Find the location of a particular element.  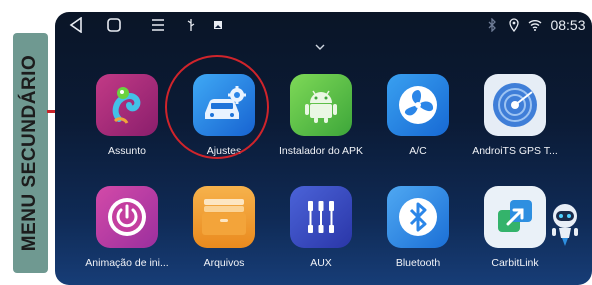

app-instalador-apk: Instalador do APK is located at coordinates (321, 115).